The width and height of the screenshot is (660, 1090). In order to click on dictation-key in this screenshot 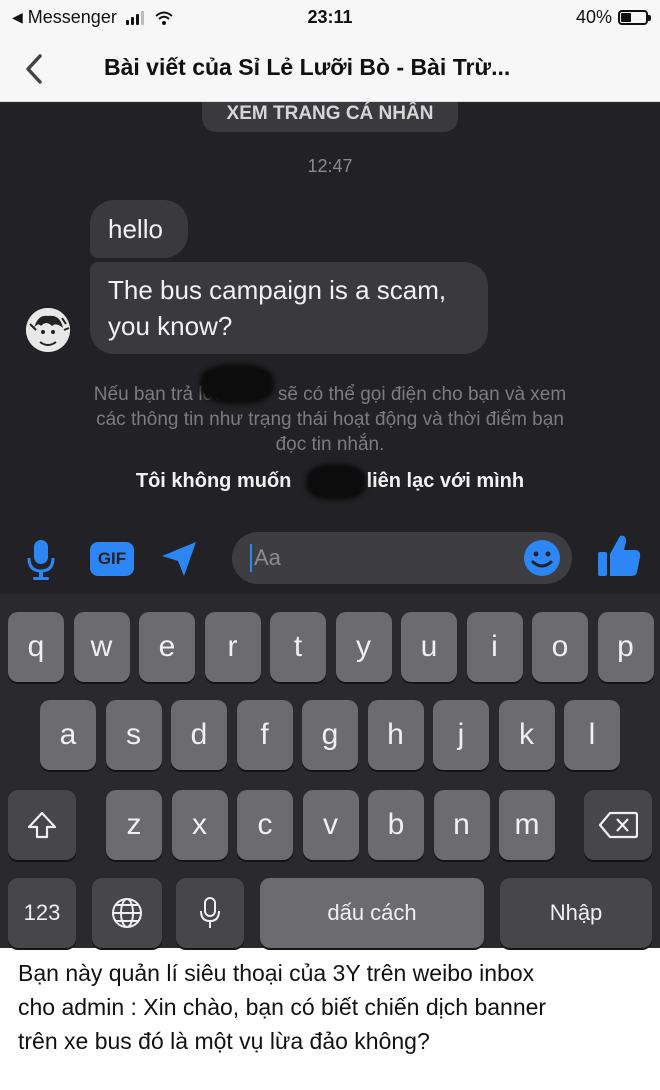, I will do `click(210, 913)`.